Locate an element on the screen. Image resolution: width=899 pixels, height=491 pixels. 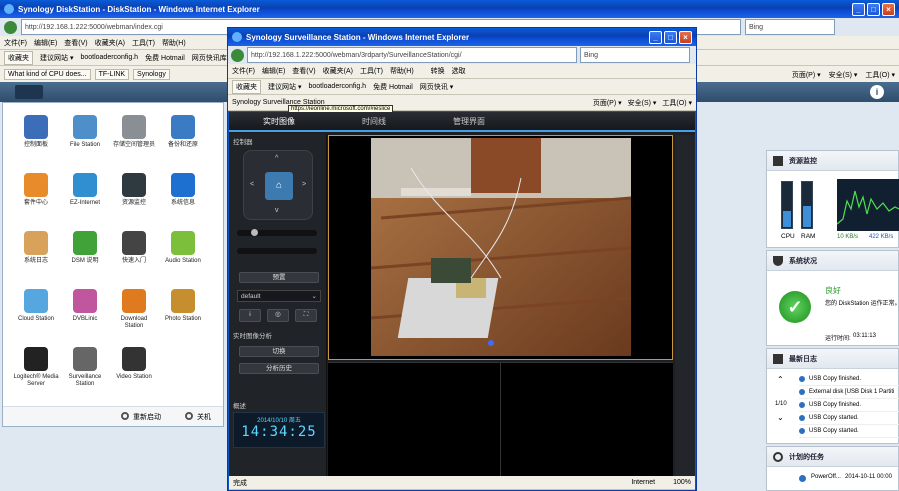
fullscreen-button: ⛶ is located at coordinates (306, 315).